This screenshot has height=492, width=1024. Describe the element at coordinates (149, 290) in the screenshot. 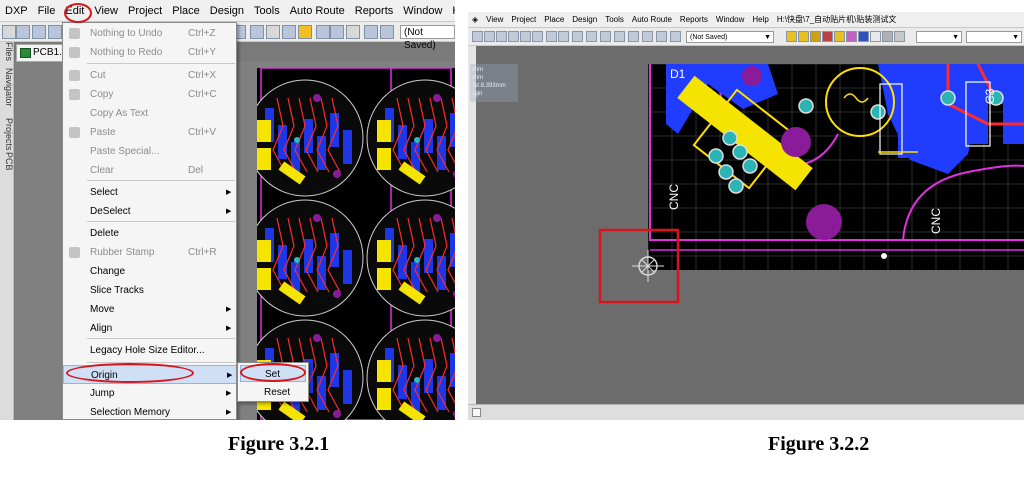

I see `edit-menu-item-slice-tracks: Slice Tracks` at that location.